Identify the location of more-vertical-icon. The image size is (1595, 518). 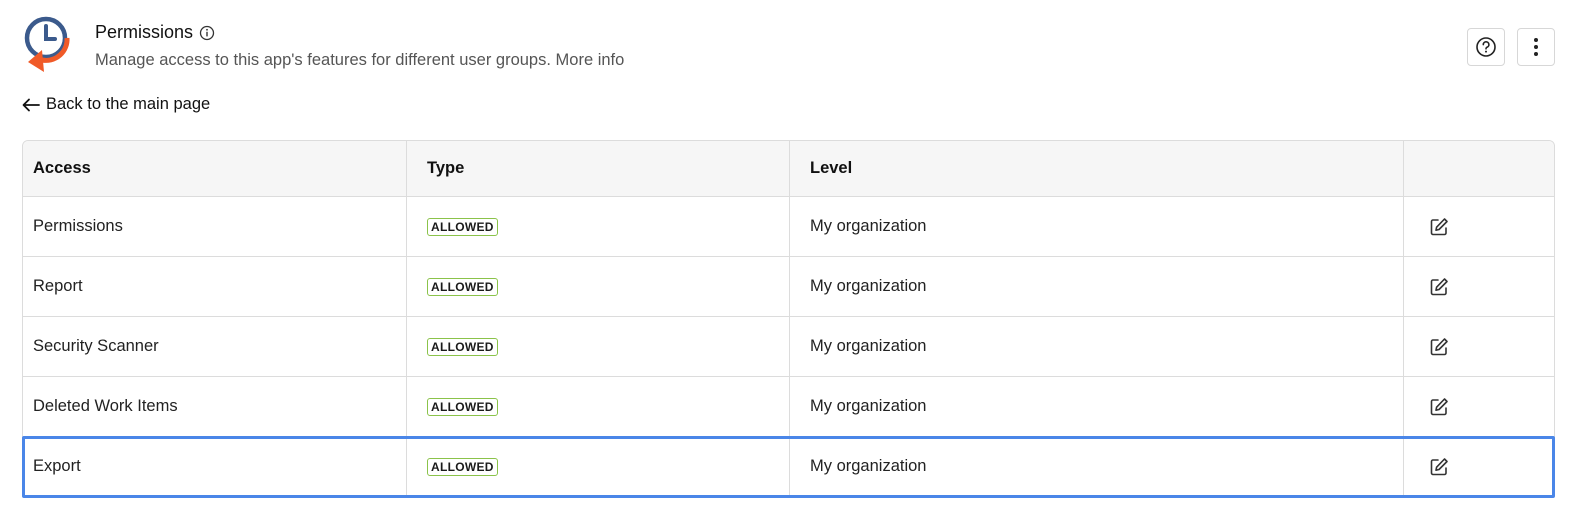
(1536, 47).